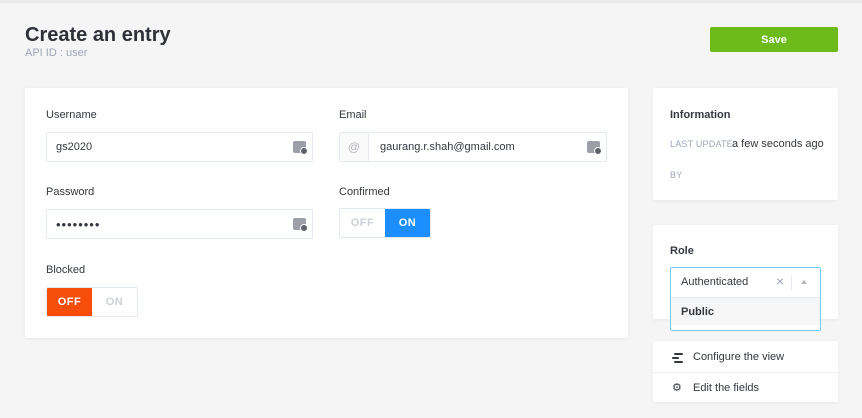 This screenshot has height=418, width=862. Describe the element at coordinates (701, 144) in the screenshot. I see `last-update-label: LAST UPDATE` at that location.